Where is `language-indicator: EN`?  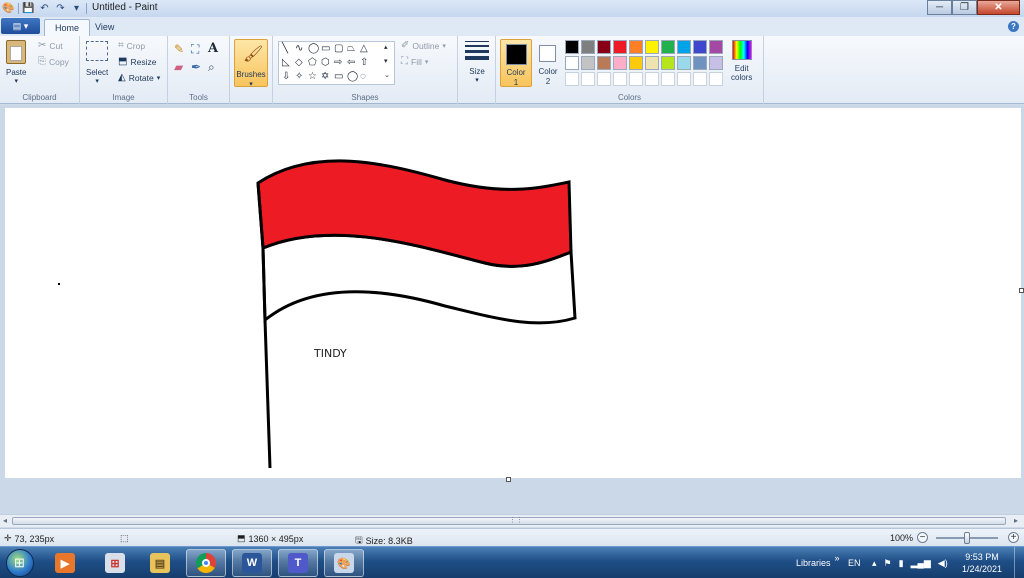
language-indicator: EN is located at coordinates (854, 562).